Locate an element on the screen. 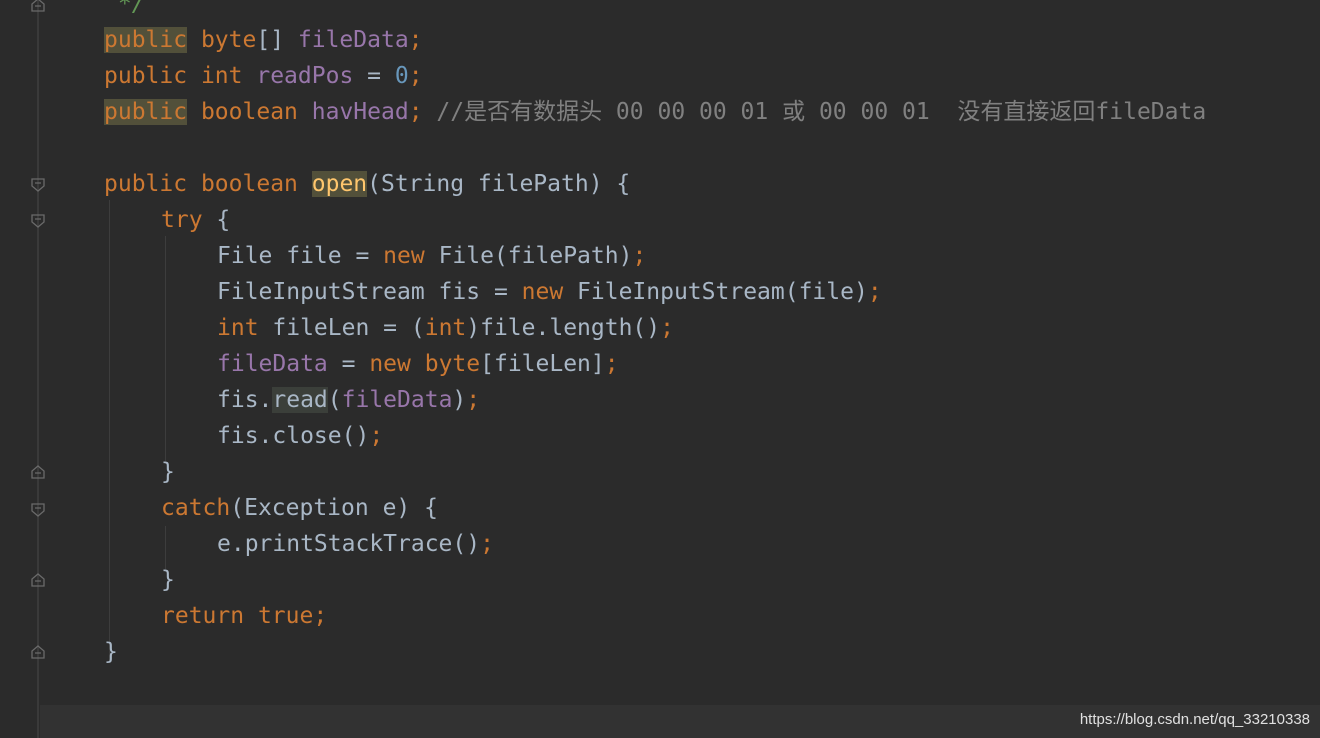  code-line: fis.read(fileData); is located at coordinates (348, 400).